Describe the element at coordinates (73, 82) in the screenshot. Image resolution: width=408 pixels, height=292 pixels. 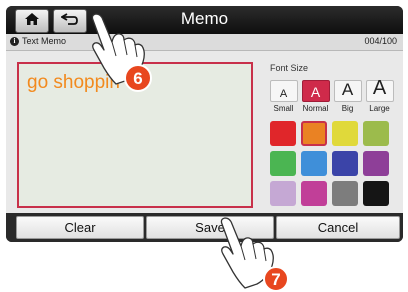
I see `memo-text: go shoppin` at that location.